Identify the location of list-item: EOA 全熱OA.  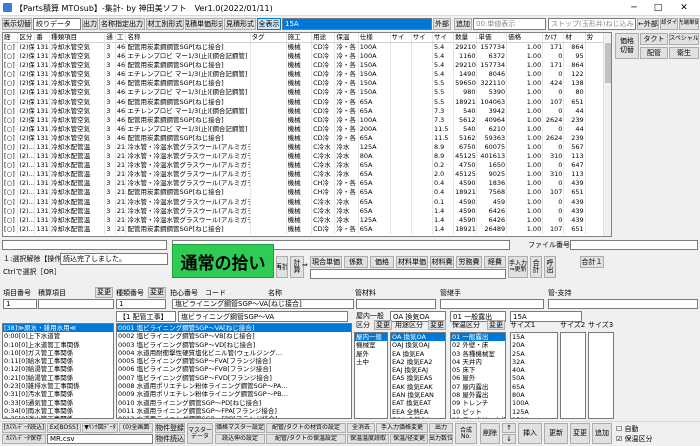
(418, 417).